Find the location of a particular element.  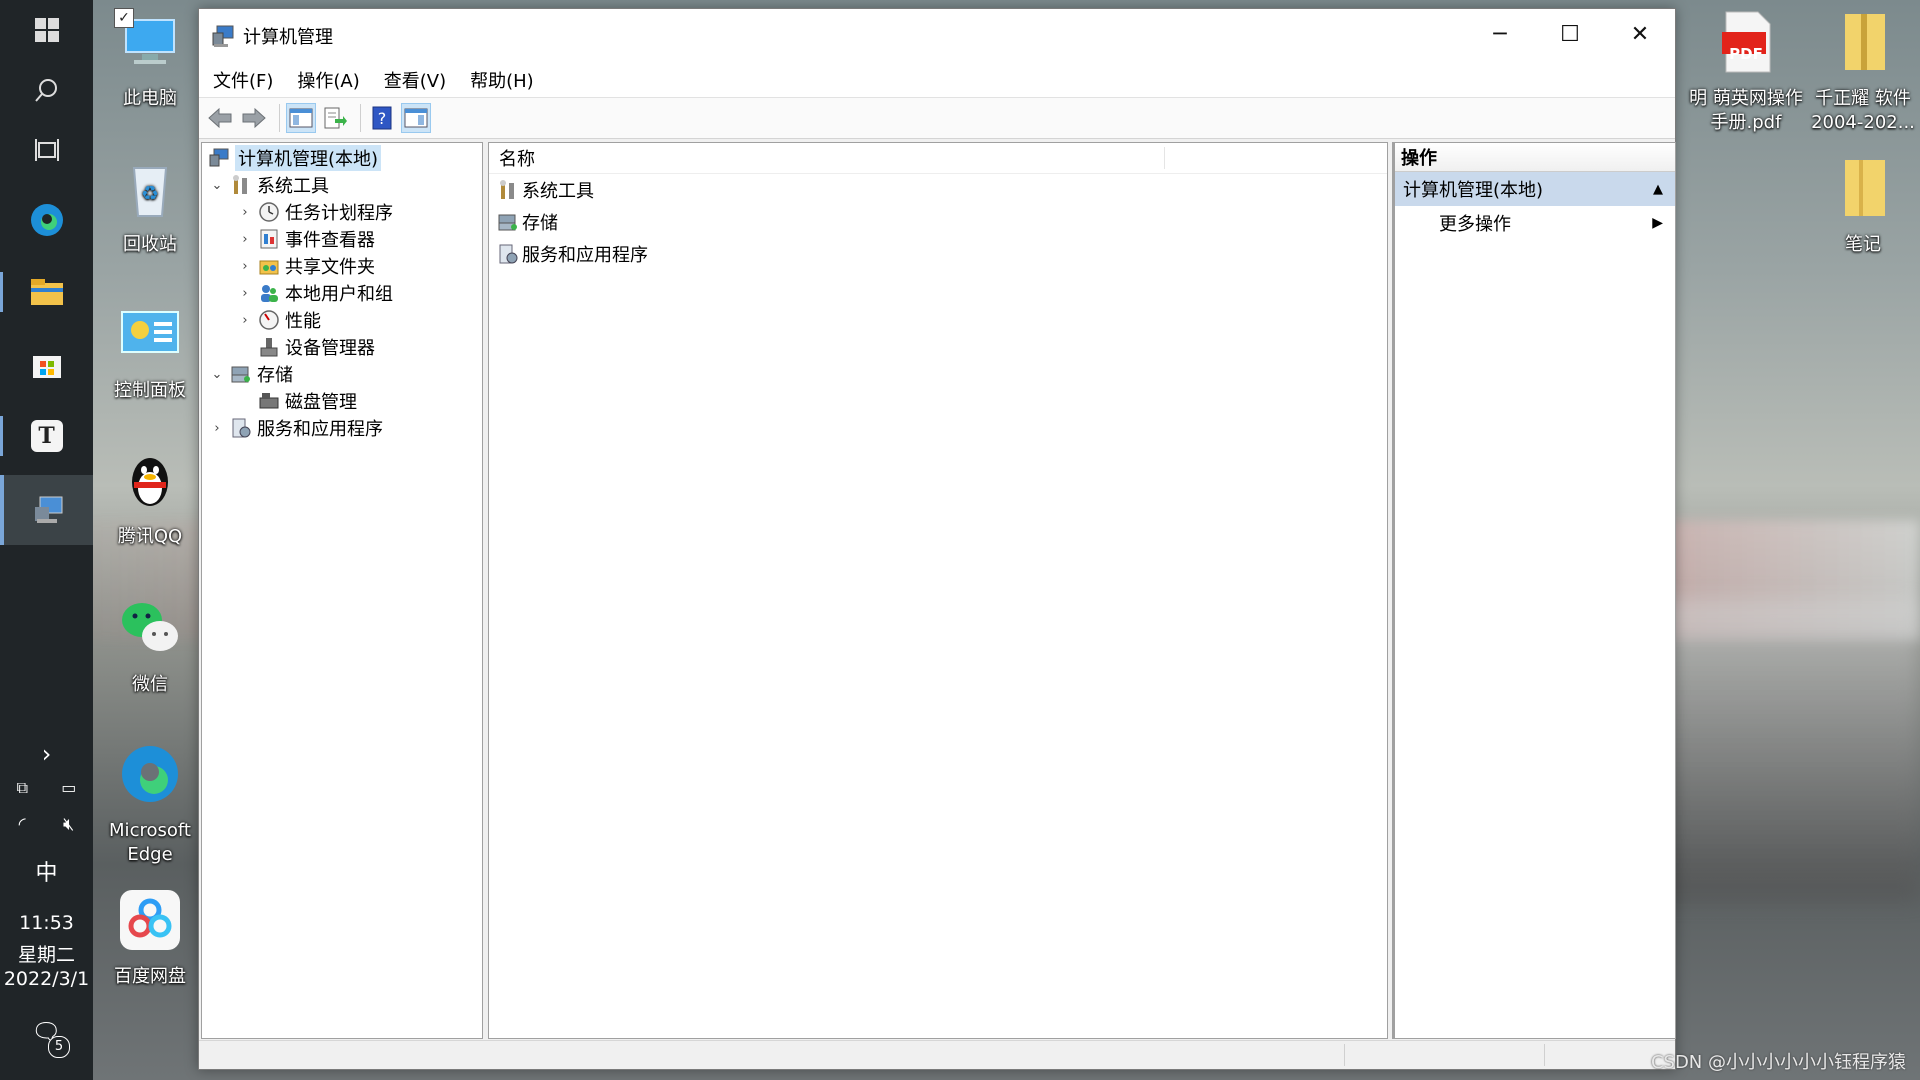

tree-node-event-viewer: › 事件查看器 is located at coordinates (305, 239).